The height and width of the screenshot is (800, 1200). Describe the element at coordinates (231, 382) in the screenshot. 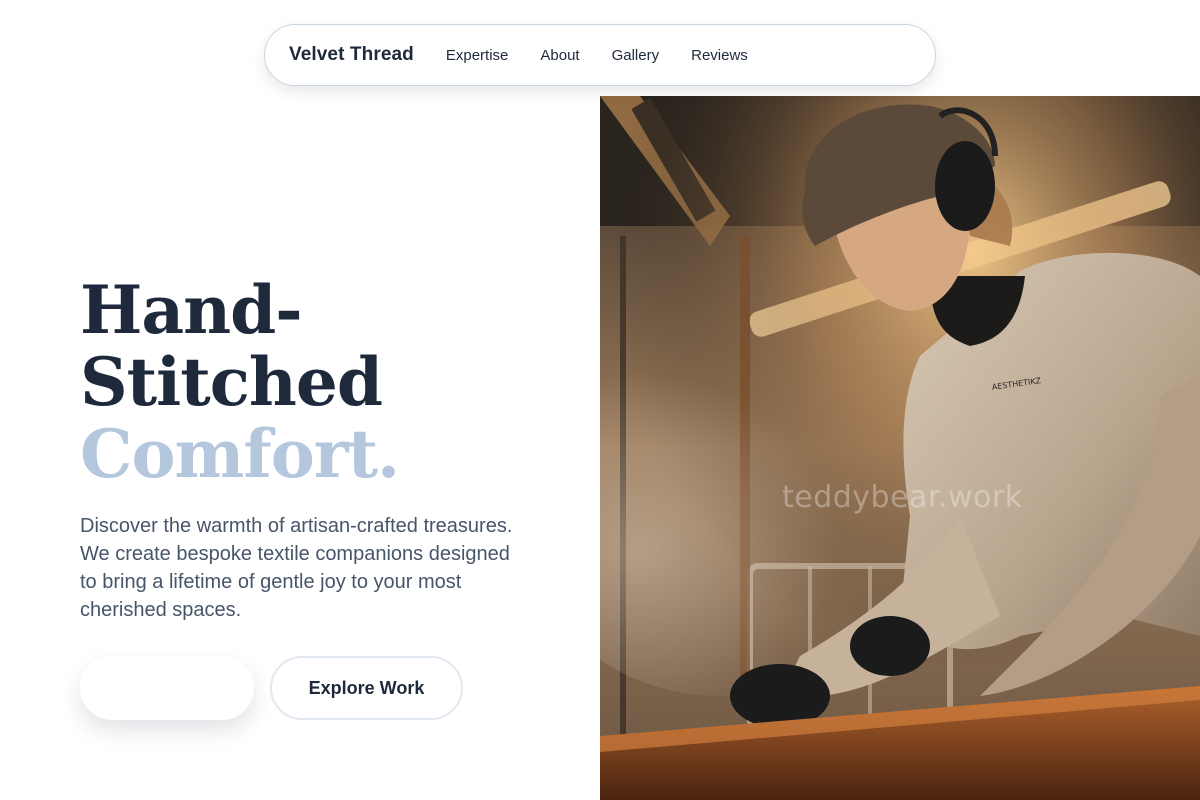

I see `headline-line-2: Stitched` at that location.